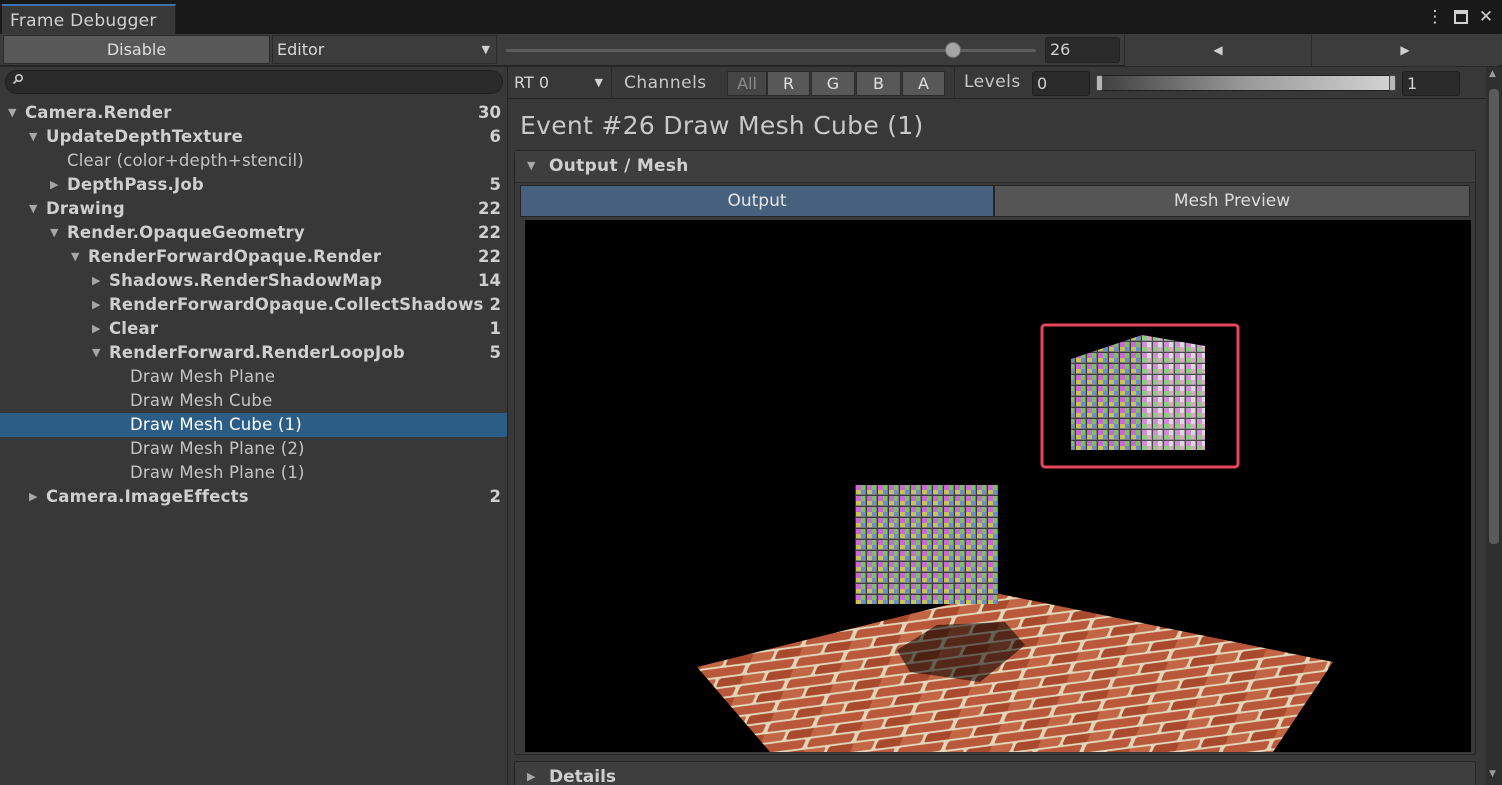 This screenshot has width=1502, height=785. Describe the element at coordinates (253, 137) in the screenshot. I see `tree-row: ▼ UpdateDepthTexture 6` at that location.